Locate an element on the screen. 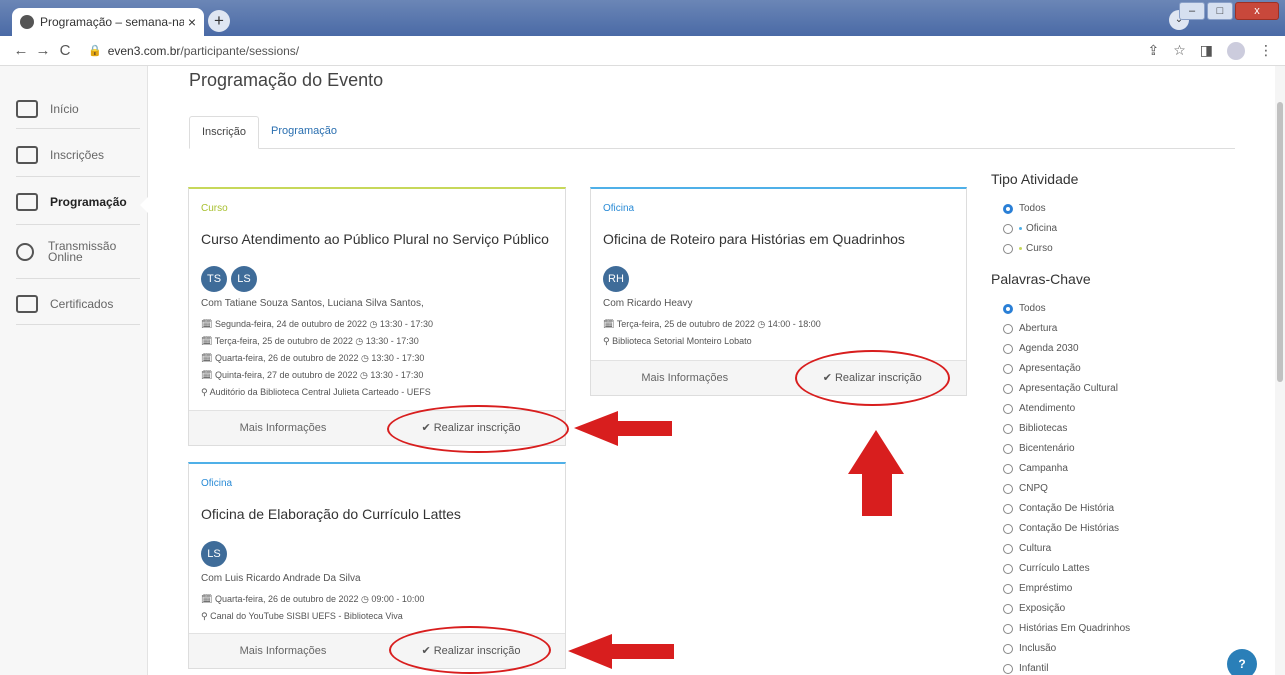 This screenshot has width=1285, height=675. filter-option-label: CNPQ is located at coordinates (1033, 488).